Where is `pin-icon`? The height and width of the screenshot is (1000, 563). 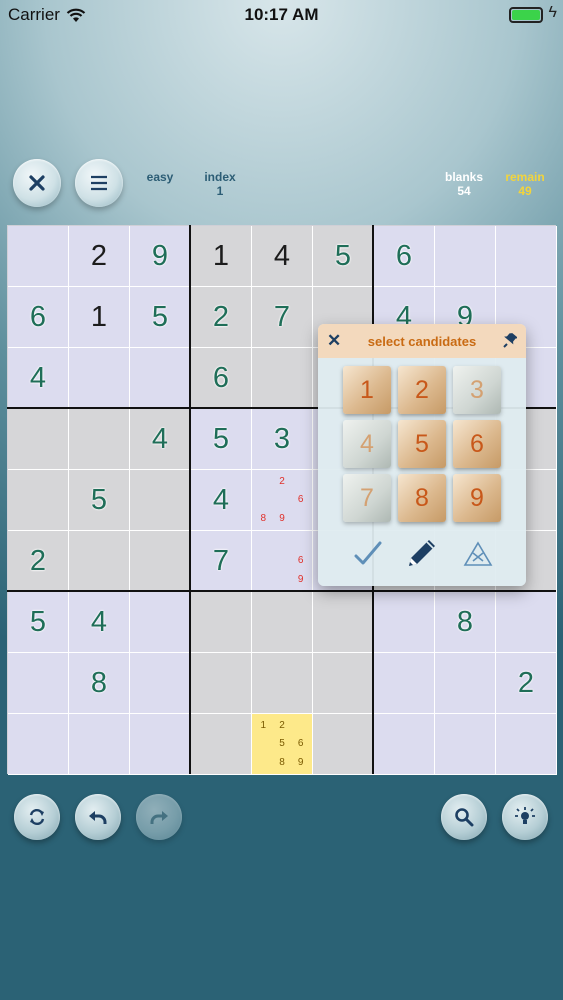
pin-icon is located at coordinates (510, 340).